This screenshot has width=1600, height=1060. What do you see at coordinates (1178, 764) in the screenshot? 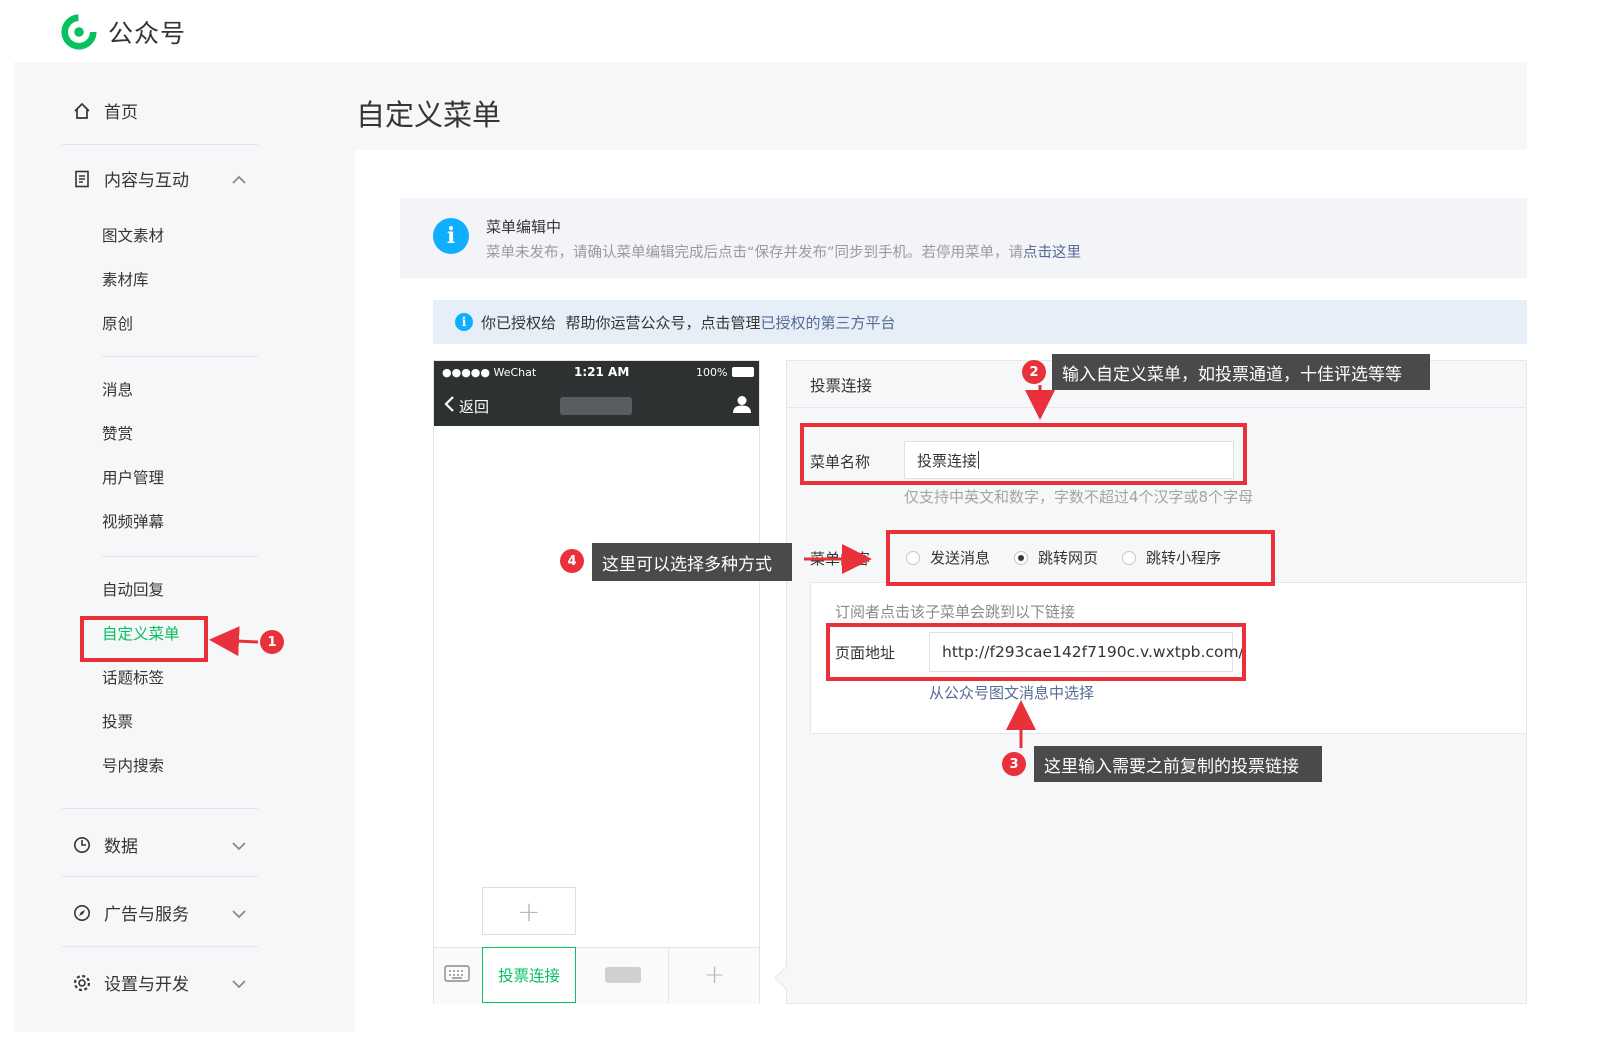
I see `annotation-tip-3: 这里输入需要之前复制的投票链接` at bounding box center [1178, 764].